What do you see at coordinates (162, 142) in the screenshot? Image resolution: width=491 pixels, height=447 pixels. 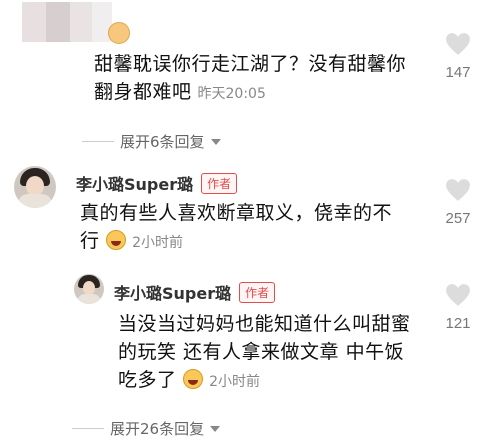 I see `expand-replies-label: 展开6条回复` at bounding box center [162, 142].